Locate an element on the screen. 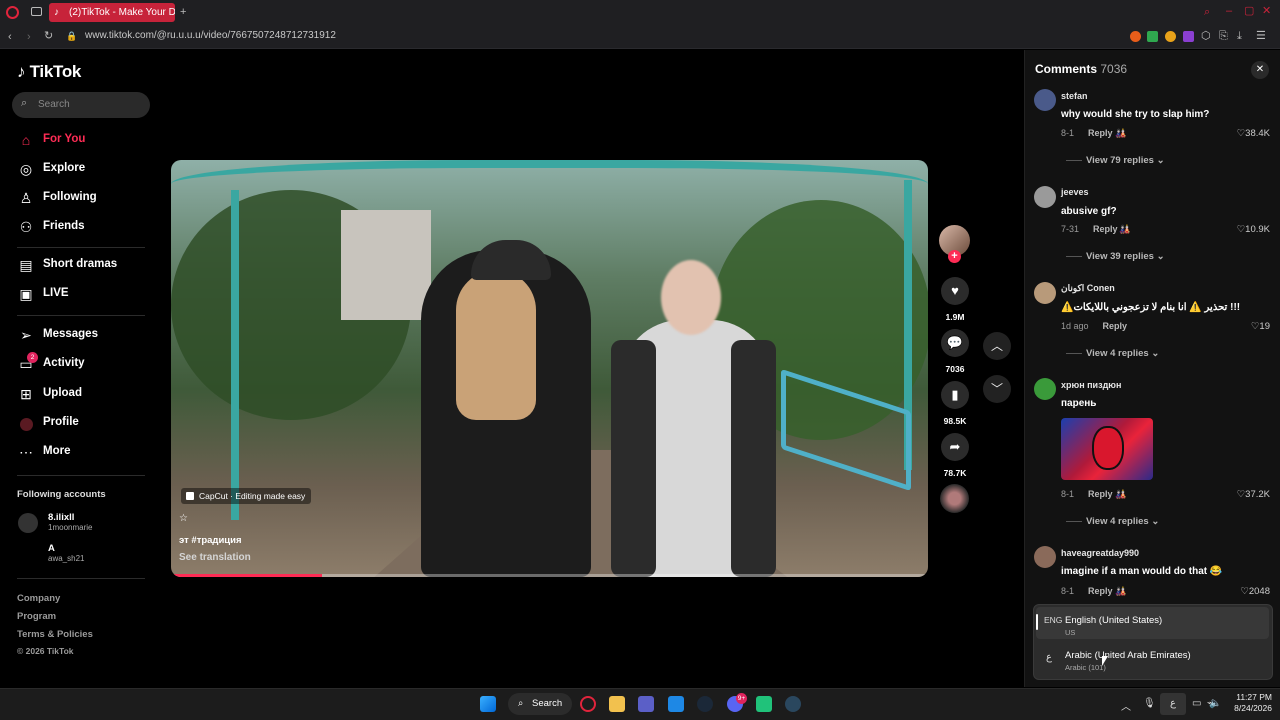 This screenshot has height=720, width=1280. follow-plus-icon: + is located at coordinates (954, 256).